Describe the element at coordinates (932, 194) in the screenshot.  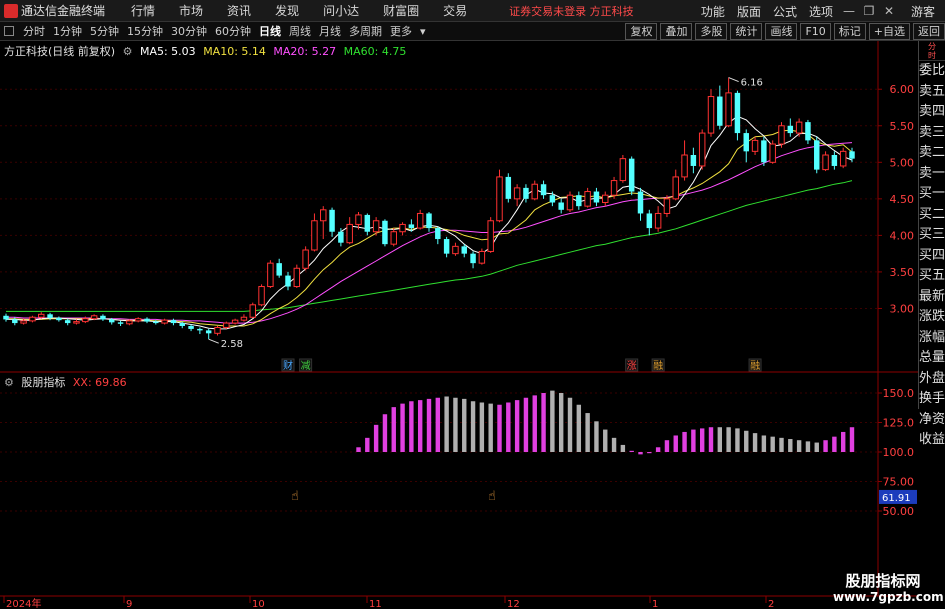
I see `side-panel-item: 买一` at that location.